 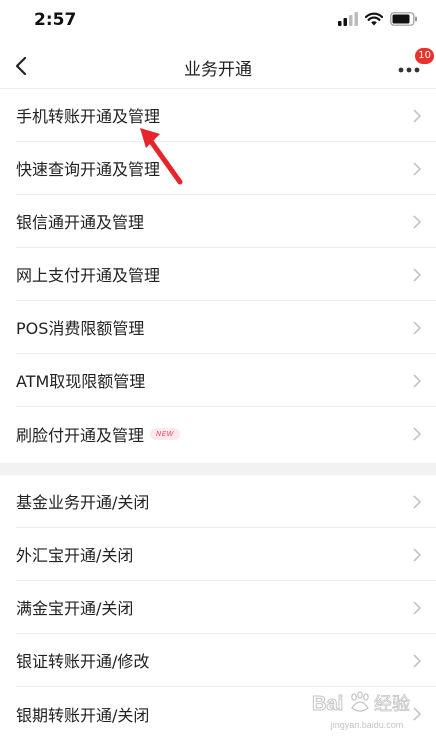 I want to click on list-item-label: 银证转账开通/修改, so click(x=83, y=661).